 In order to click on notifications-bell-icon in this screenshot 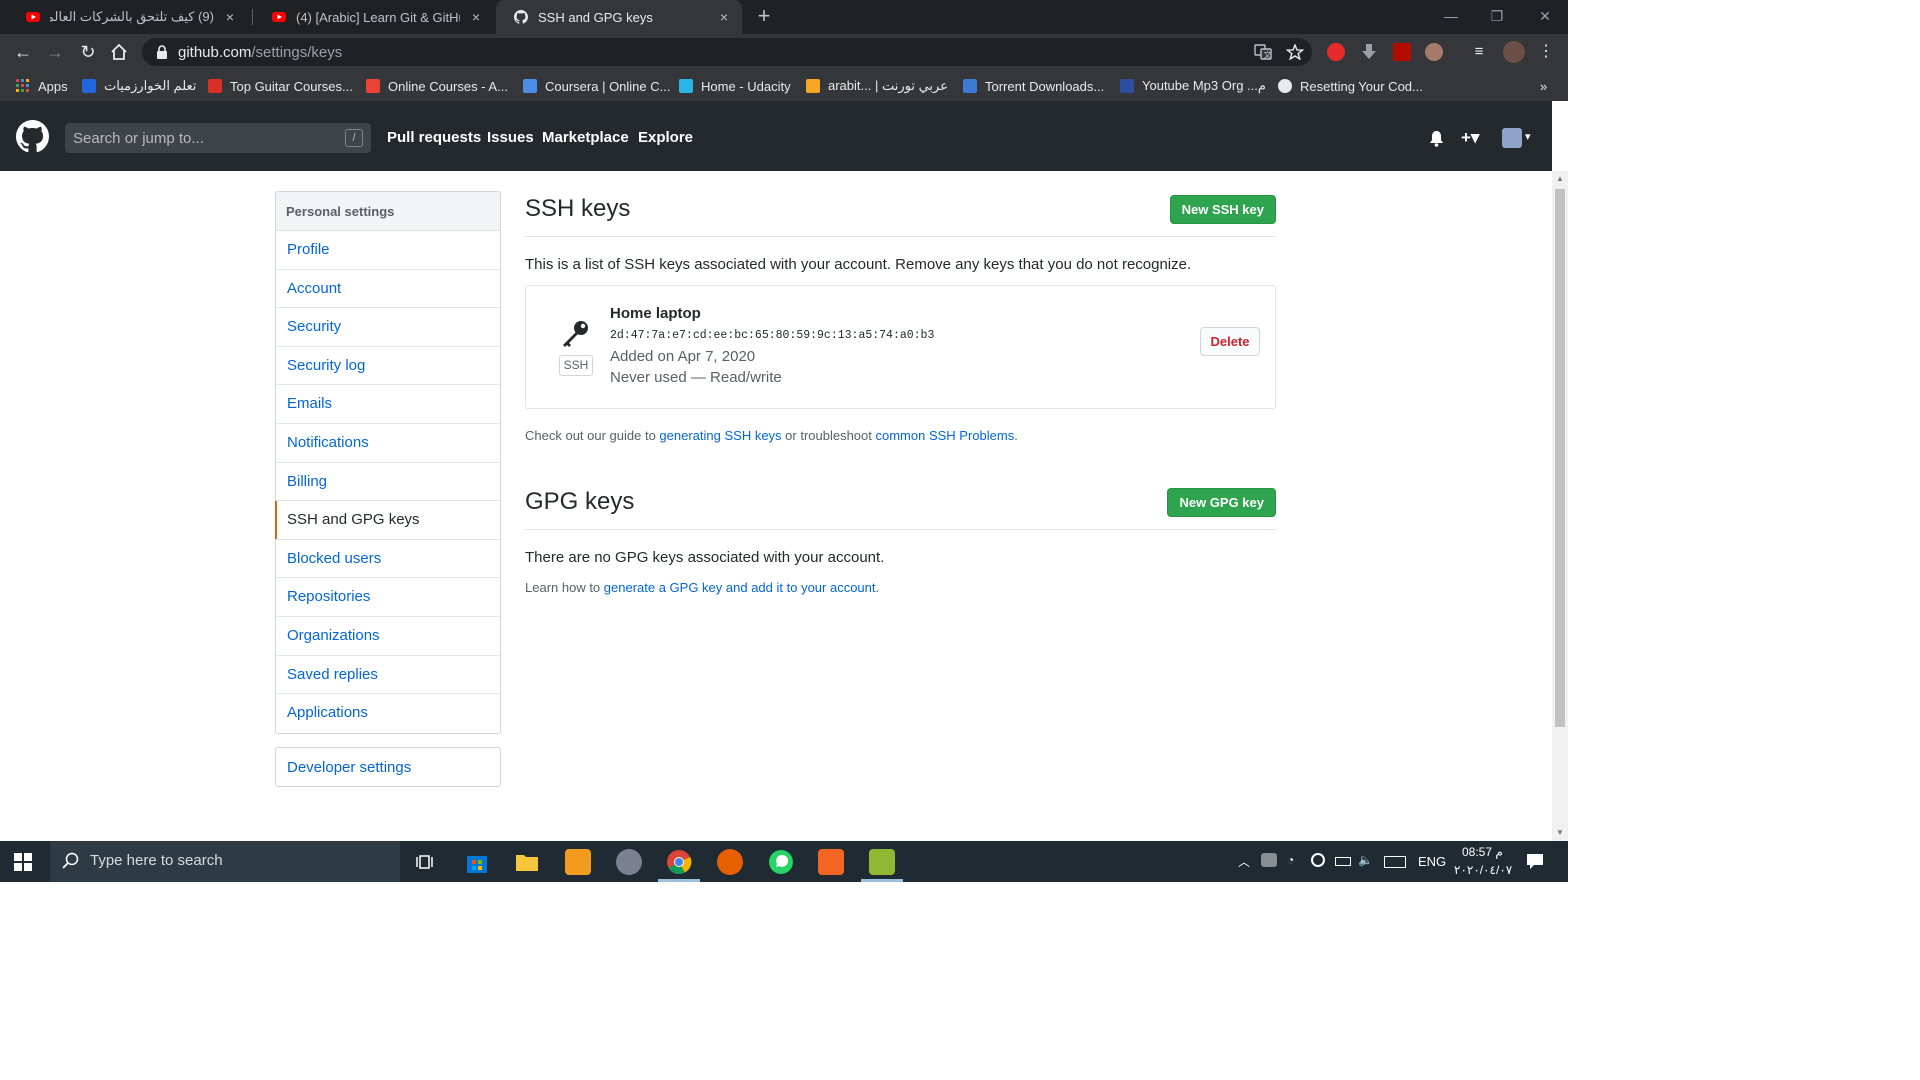, I will do `click(1436, 138)`.